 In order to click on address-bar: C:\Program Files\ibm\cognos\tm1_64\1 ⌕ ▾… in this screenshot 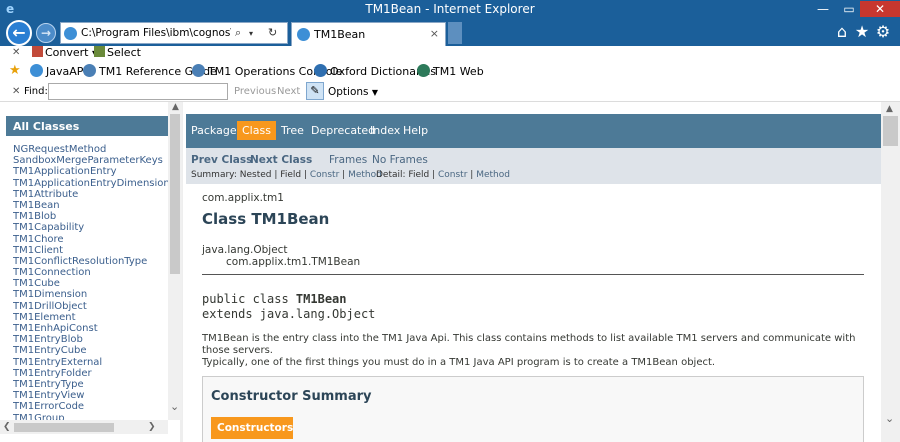, I will do `click(174, 33)`.